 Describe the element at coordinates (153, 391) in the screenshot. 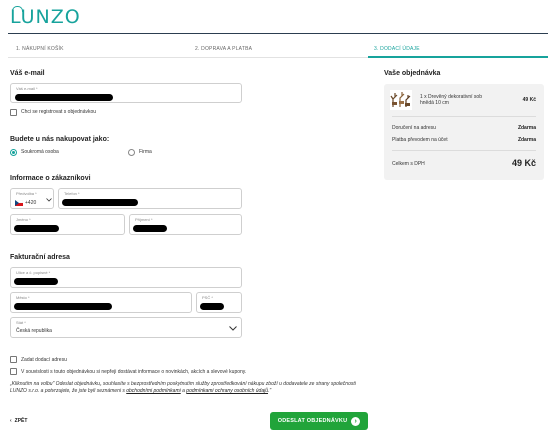

I see `terms-link: obchodními podmínkami` at that location.